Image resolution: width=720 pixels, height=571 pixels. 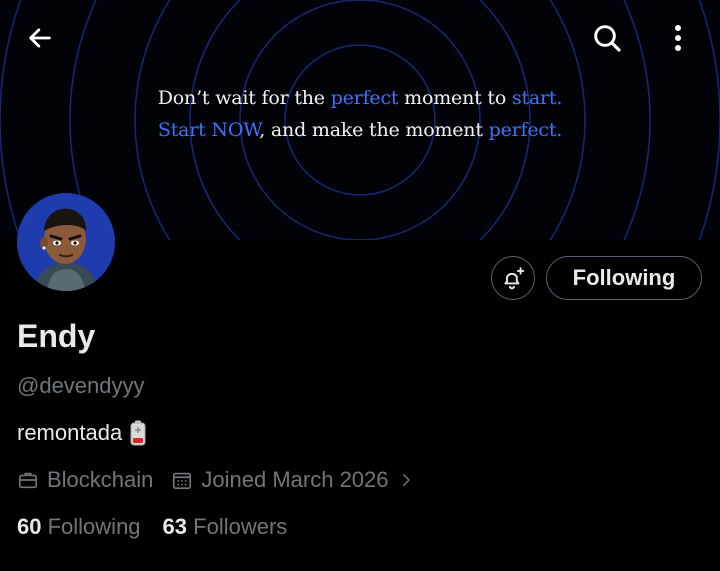 What do you see at coordinates (100, 479) in the screenshot?
I see `category-text: Blockchain` at bounding box center [100, 479].